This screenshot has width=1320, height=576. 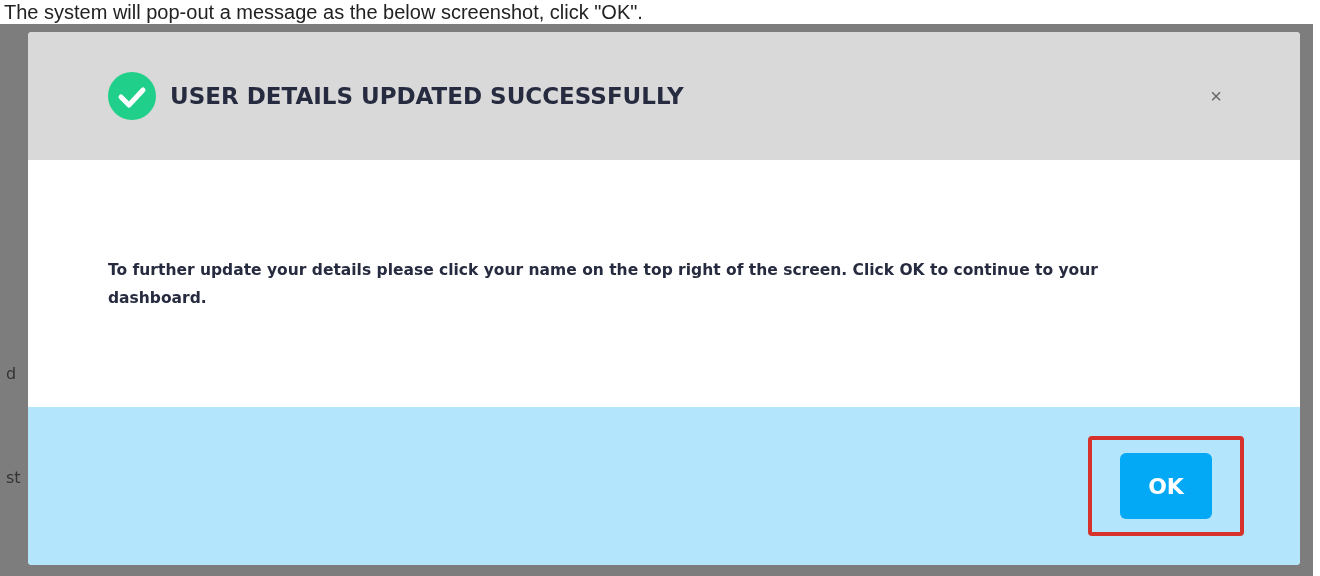 I want to click on caption-text: The system will pop-out a message as the below screenshot, click "OK"., so click(x=323, y=12).